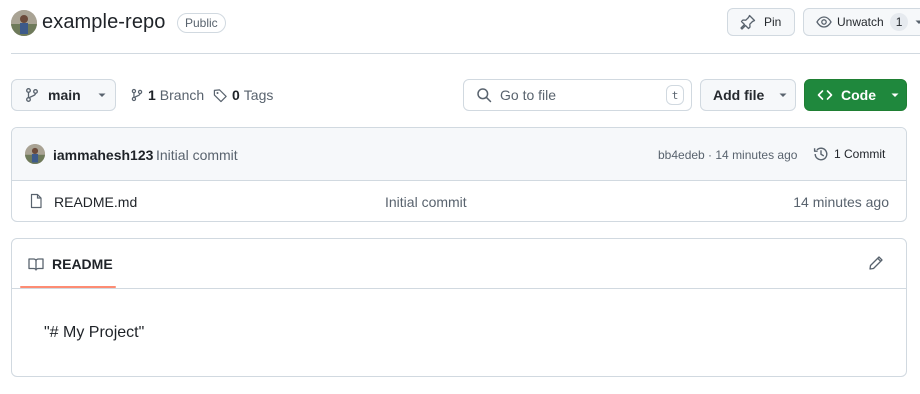  Describe the element at coordinates (825, 95) in the screenshot. I see `code-icon` at that location.